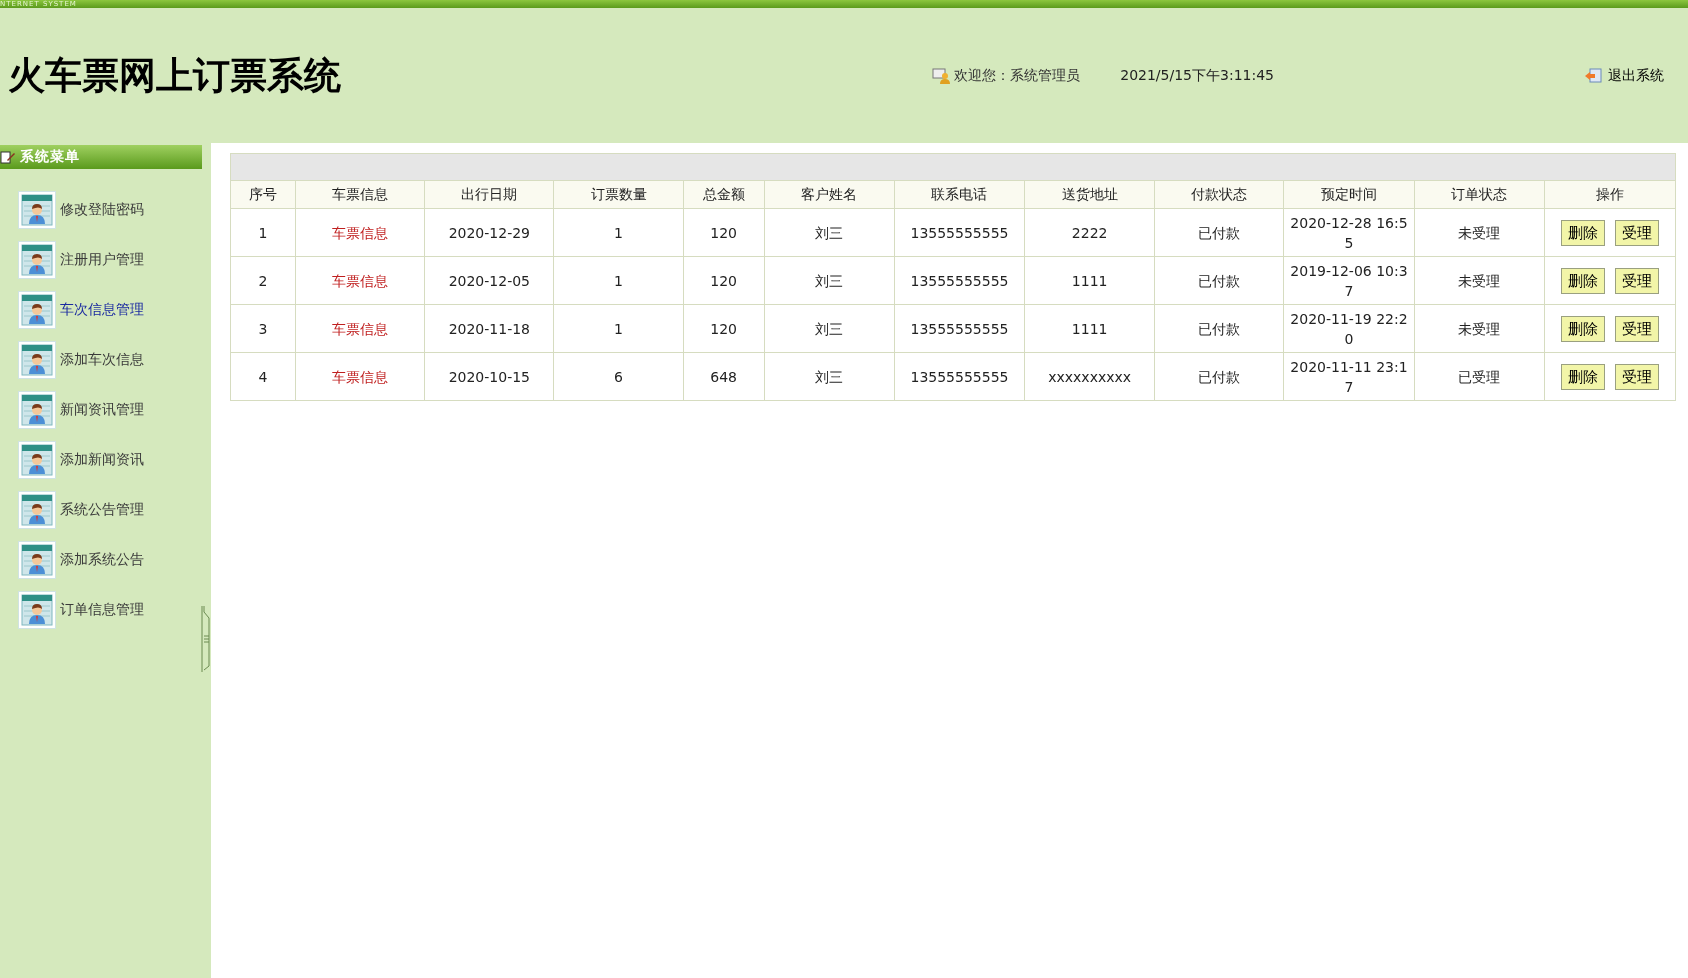 The width and height of the screenshot is (1688, 978). I want to click on table-cell: 2020-11-18, so click(489, 328).